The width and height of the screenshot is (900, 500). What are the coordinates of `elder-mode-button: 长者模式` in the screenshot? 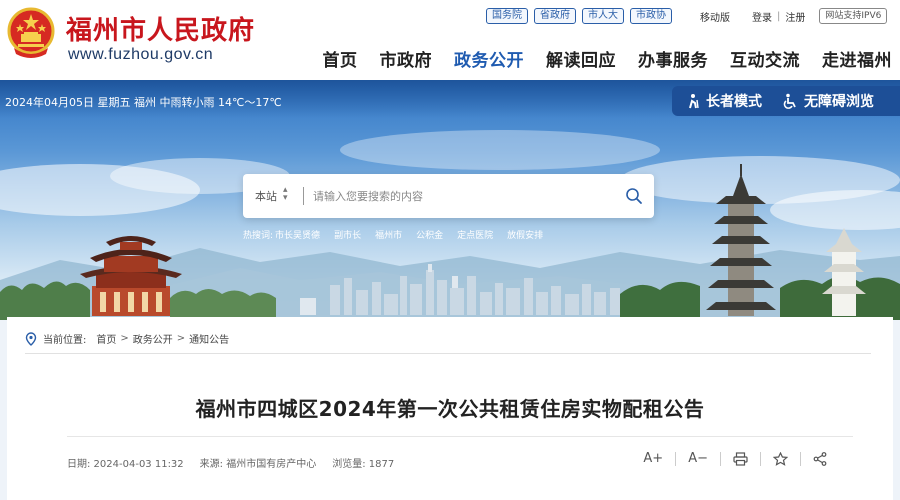 It's located at (723, 101).